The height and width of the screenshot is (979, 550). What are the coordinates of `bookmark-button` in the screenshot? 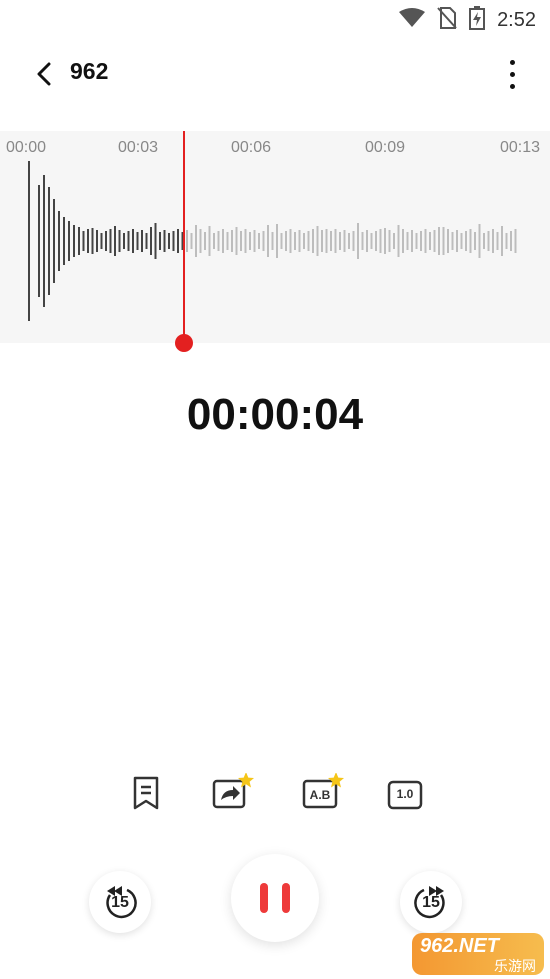 It's located at (146, 793).